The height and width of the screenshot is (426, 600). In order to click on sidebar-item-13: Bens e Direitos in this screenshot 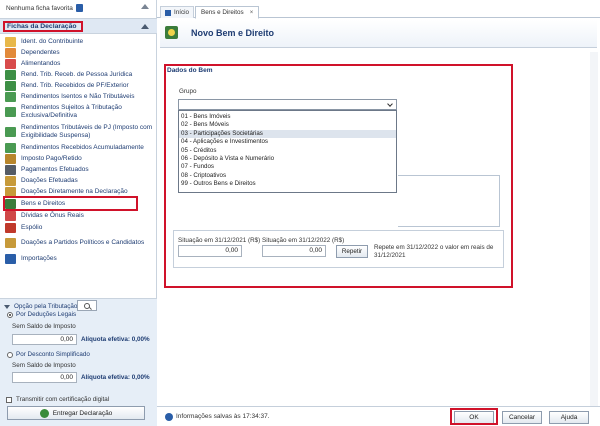, I will do `click(78, 203)`.